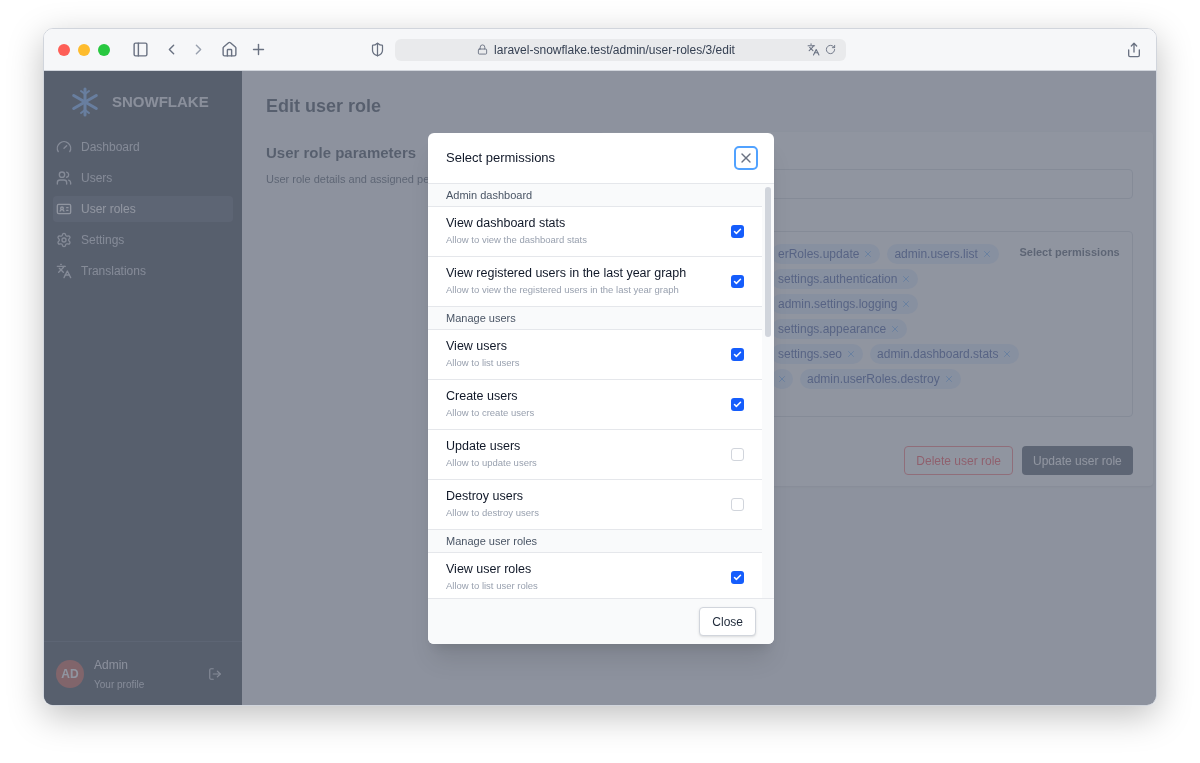  What do you see at coordinates (595, 455) in the screenshot?
I see `permission-row: Update users Allow to update users` at bounding box center [595, 455].